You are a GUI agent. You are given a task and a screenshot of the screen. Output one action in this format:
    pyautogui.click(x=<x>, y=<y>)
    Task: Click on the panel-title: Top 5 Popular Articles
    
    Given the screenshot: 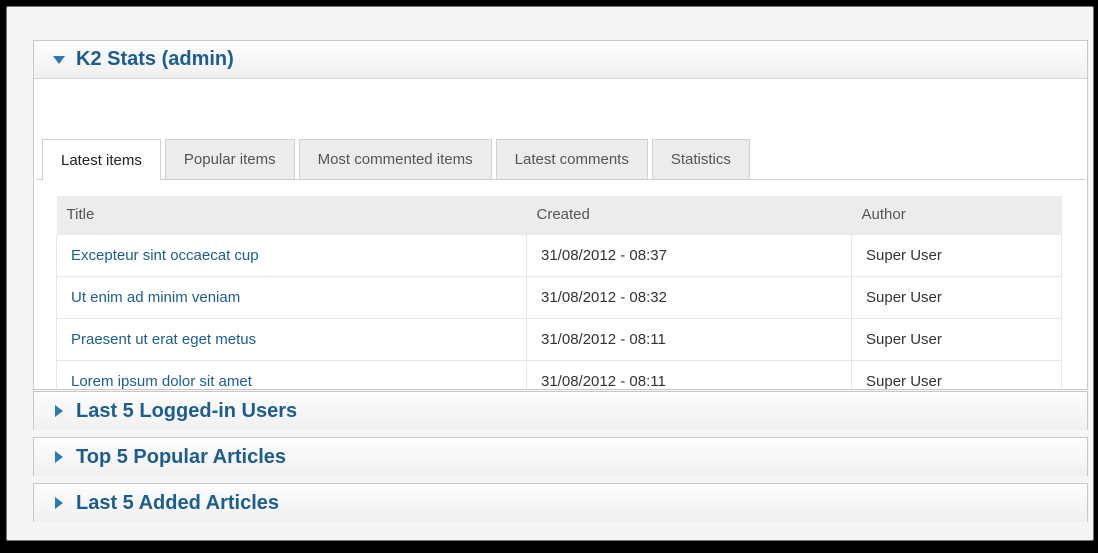 What is the action you would take?
    pyautogui.click(x=181, y=456)
    